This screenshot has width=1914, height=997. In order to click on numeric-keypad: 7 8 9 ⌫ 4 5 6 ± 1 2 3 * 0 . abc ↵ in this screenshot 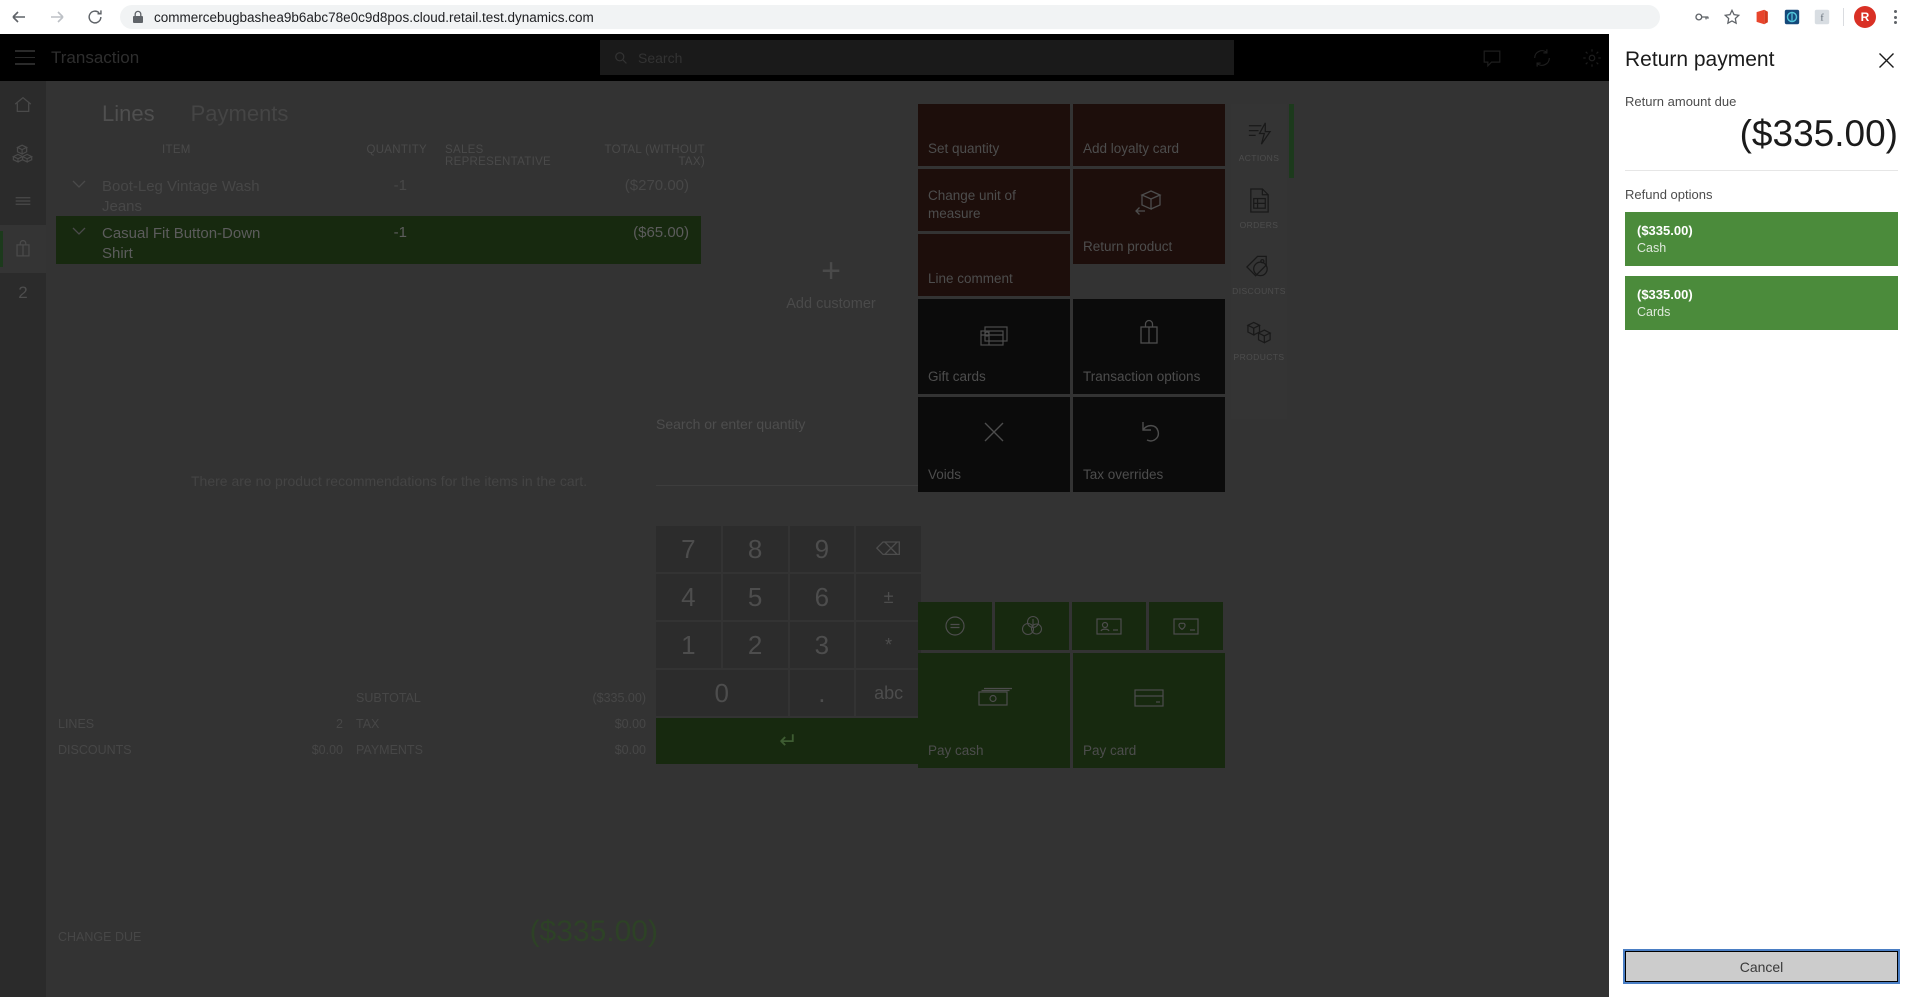, I will do `click(788, 645)`.